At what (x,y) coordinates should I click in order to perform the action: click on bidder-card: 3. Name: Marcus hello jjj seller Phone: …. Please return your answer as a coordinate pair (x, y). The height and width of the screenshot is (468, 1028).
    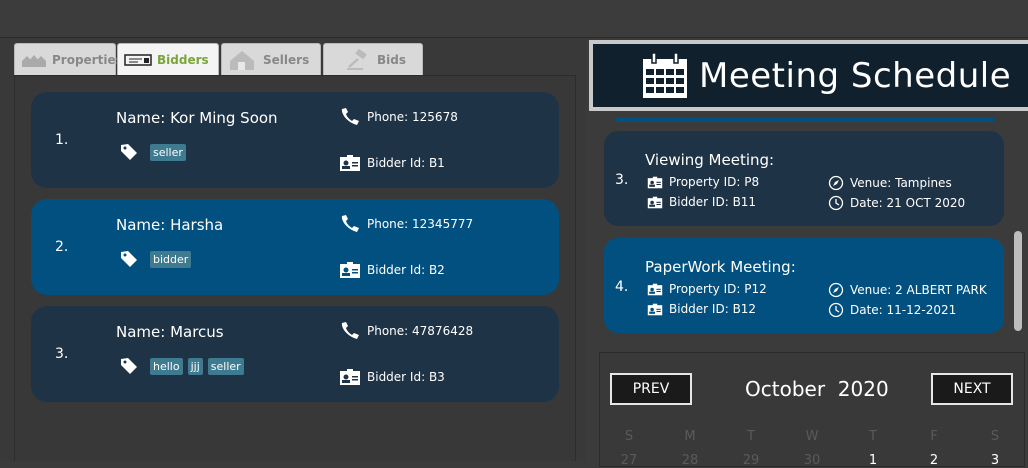
    Looking at the image, I should click on (295, 354).